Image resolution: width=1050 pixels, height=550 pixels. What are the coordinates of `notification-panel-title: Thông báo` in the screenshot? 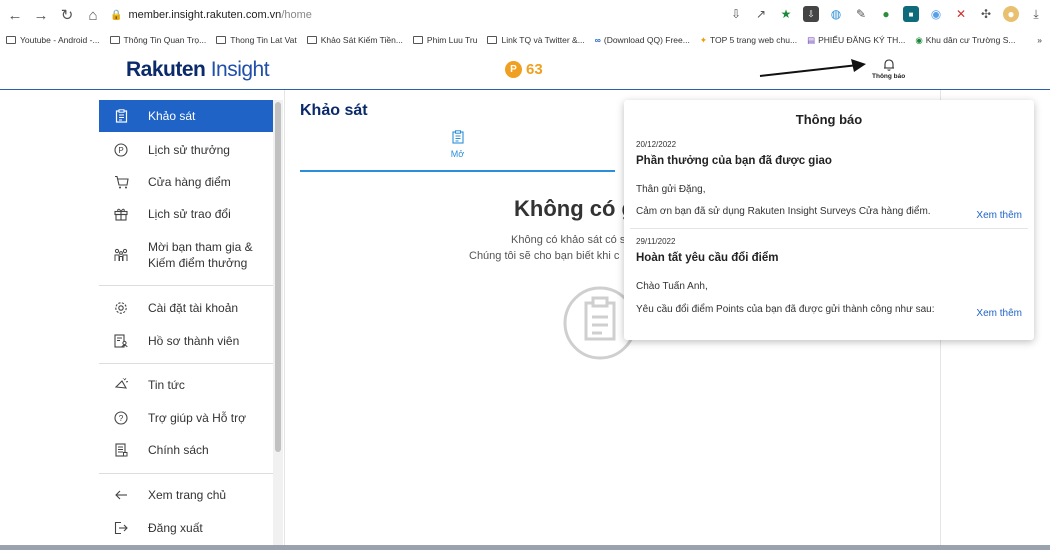 It's located at (829, 119).